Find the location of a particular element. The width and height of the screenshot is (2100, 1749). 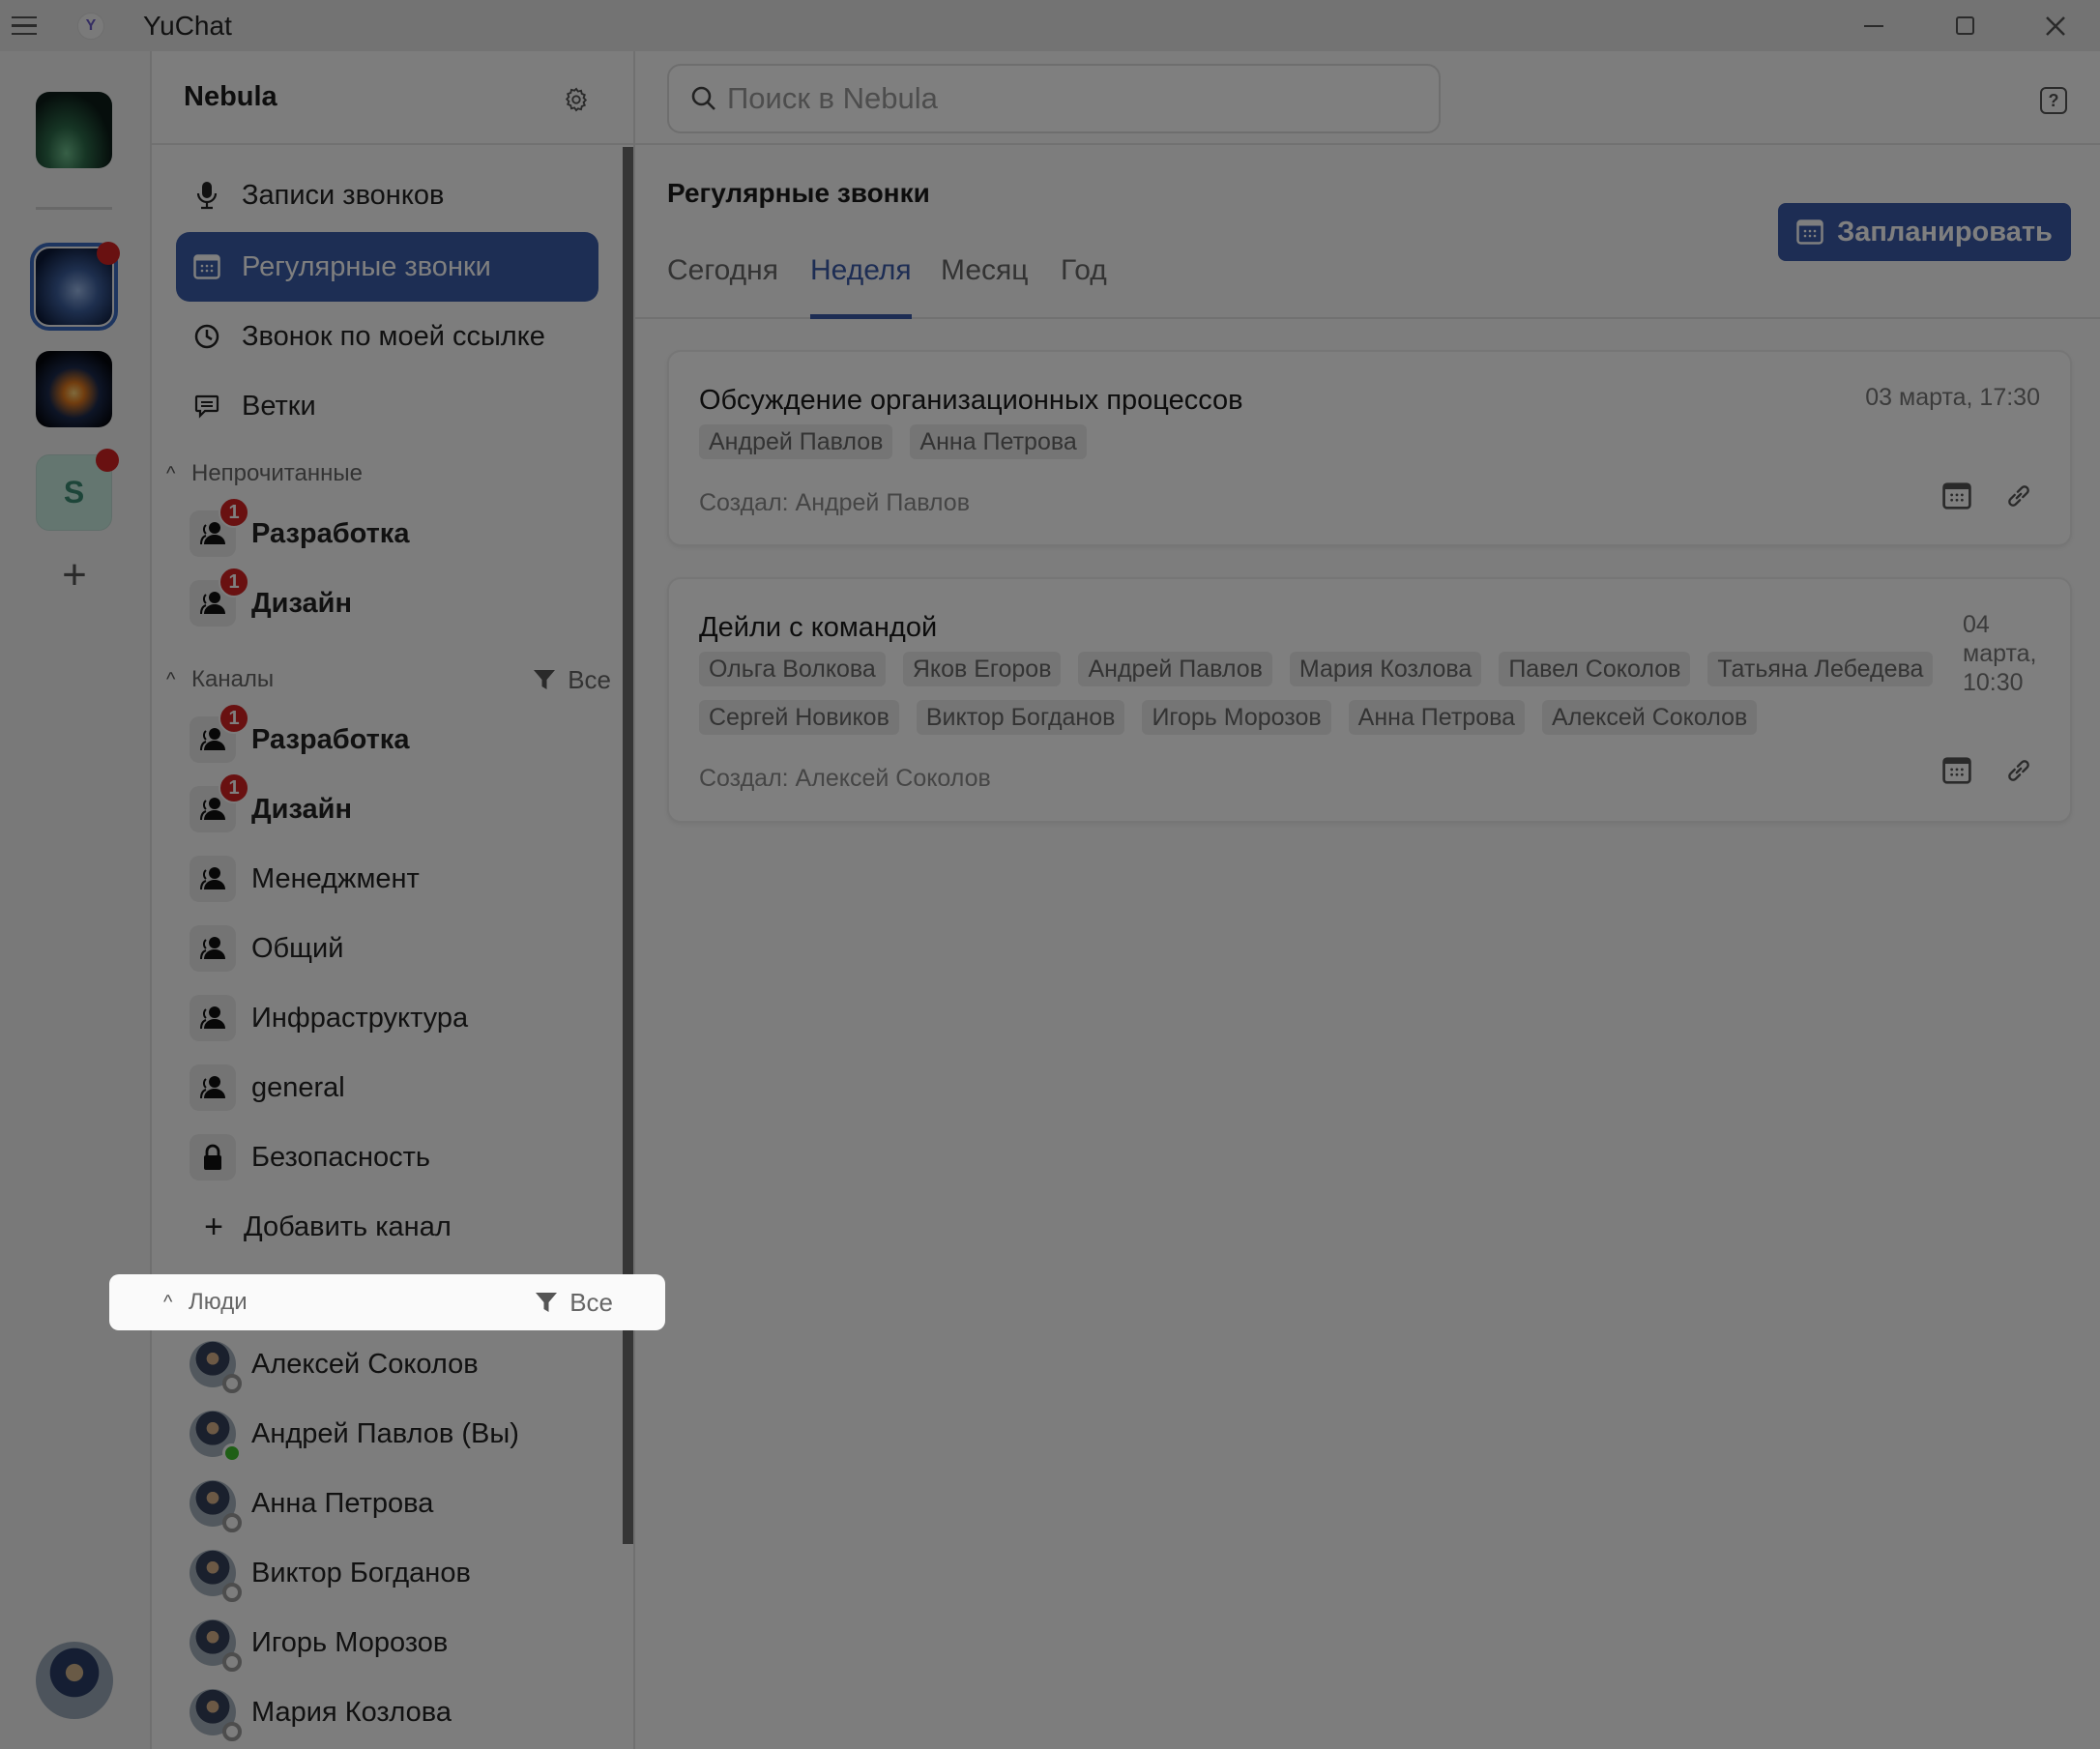

channel-label: Разработка is located at coordinates (330, 533).